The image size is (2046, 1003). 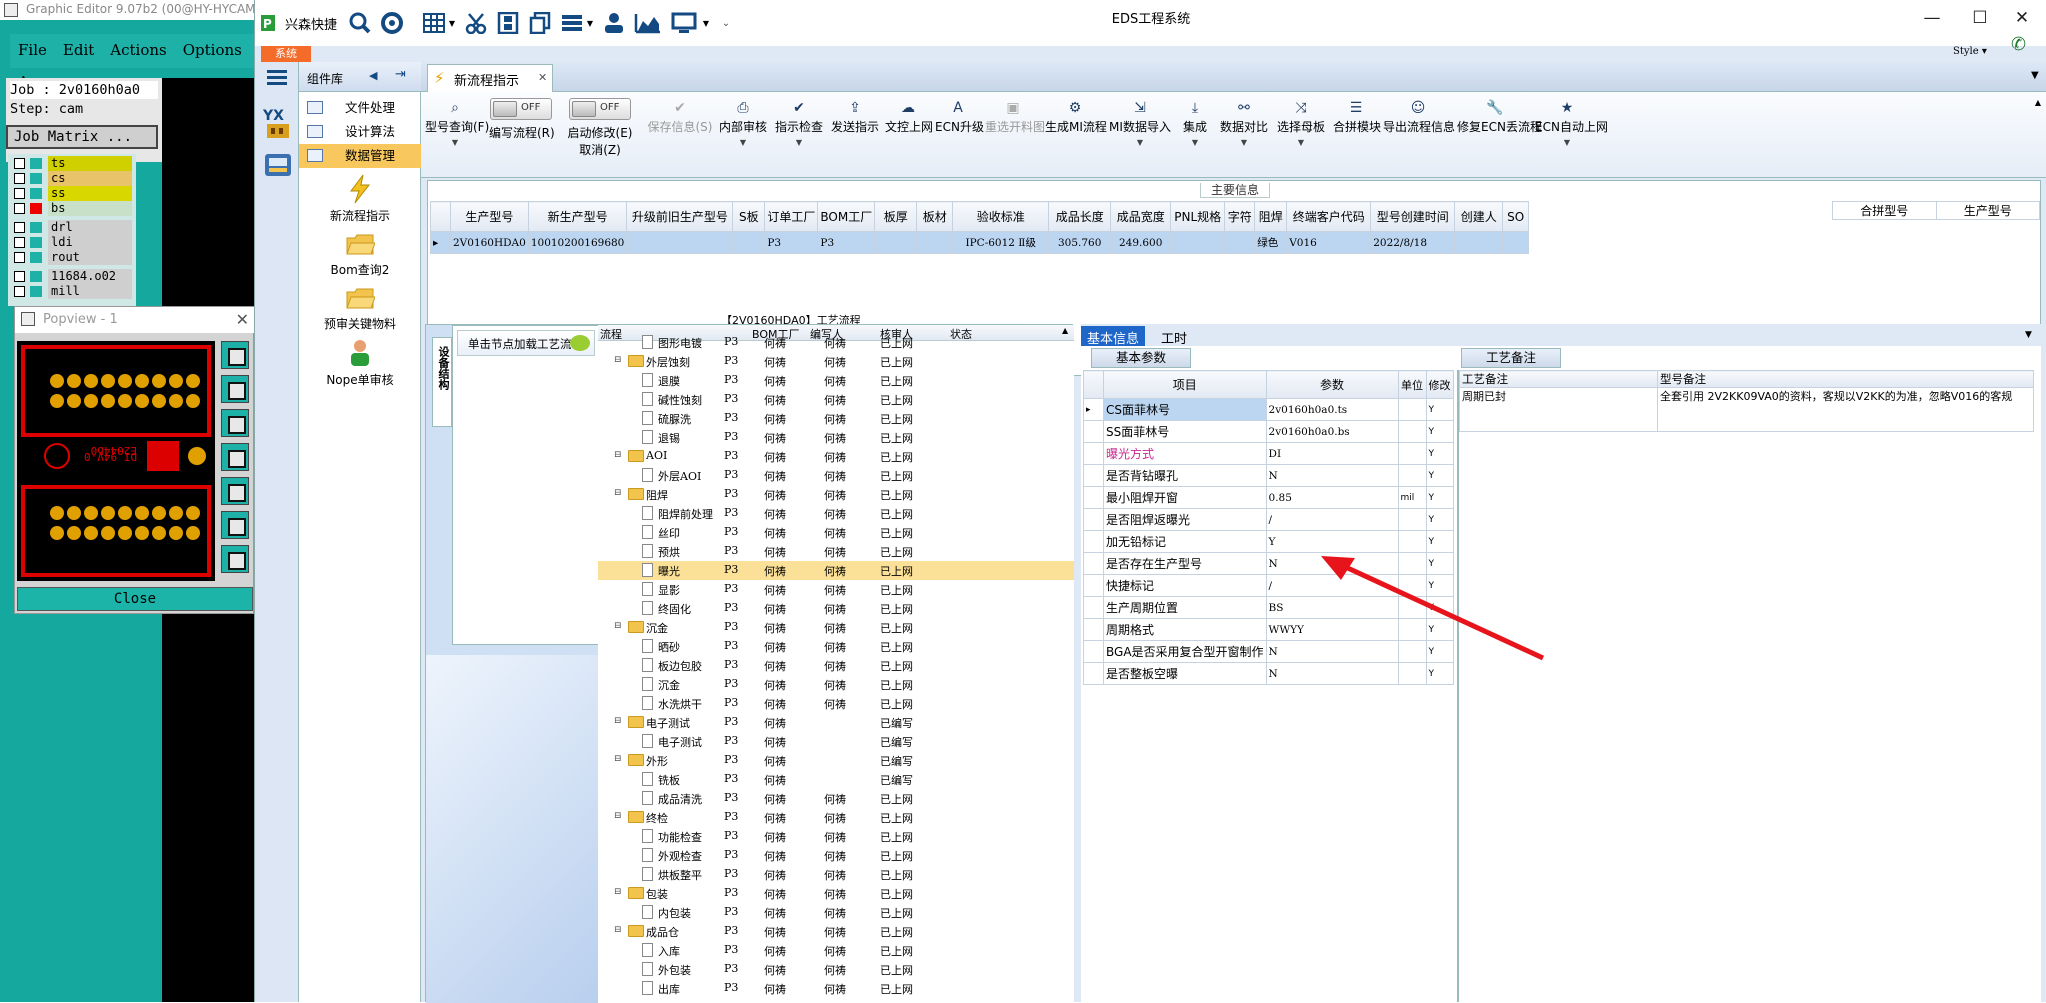 What do you see at coordinates (836, 589) in the screenshot?
I see `tree-row: 显影 P3 何祷 何祷 已上网` at bounding box center [836, 589].